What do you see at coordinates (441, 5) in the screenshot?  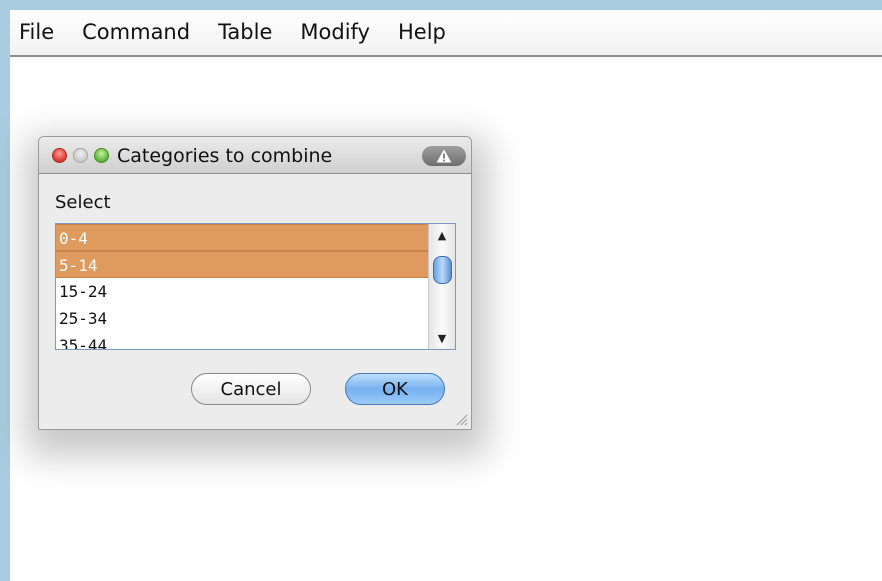 I see `window-frame-top` at bounding box center [441, 5].